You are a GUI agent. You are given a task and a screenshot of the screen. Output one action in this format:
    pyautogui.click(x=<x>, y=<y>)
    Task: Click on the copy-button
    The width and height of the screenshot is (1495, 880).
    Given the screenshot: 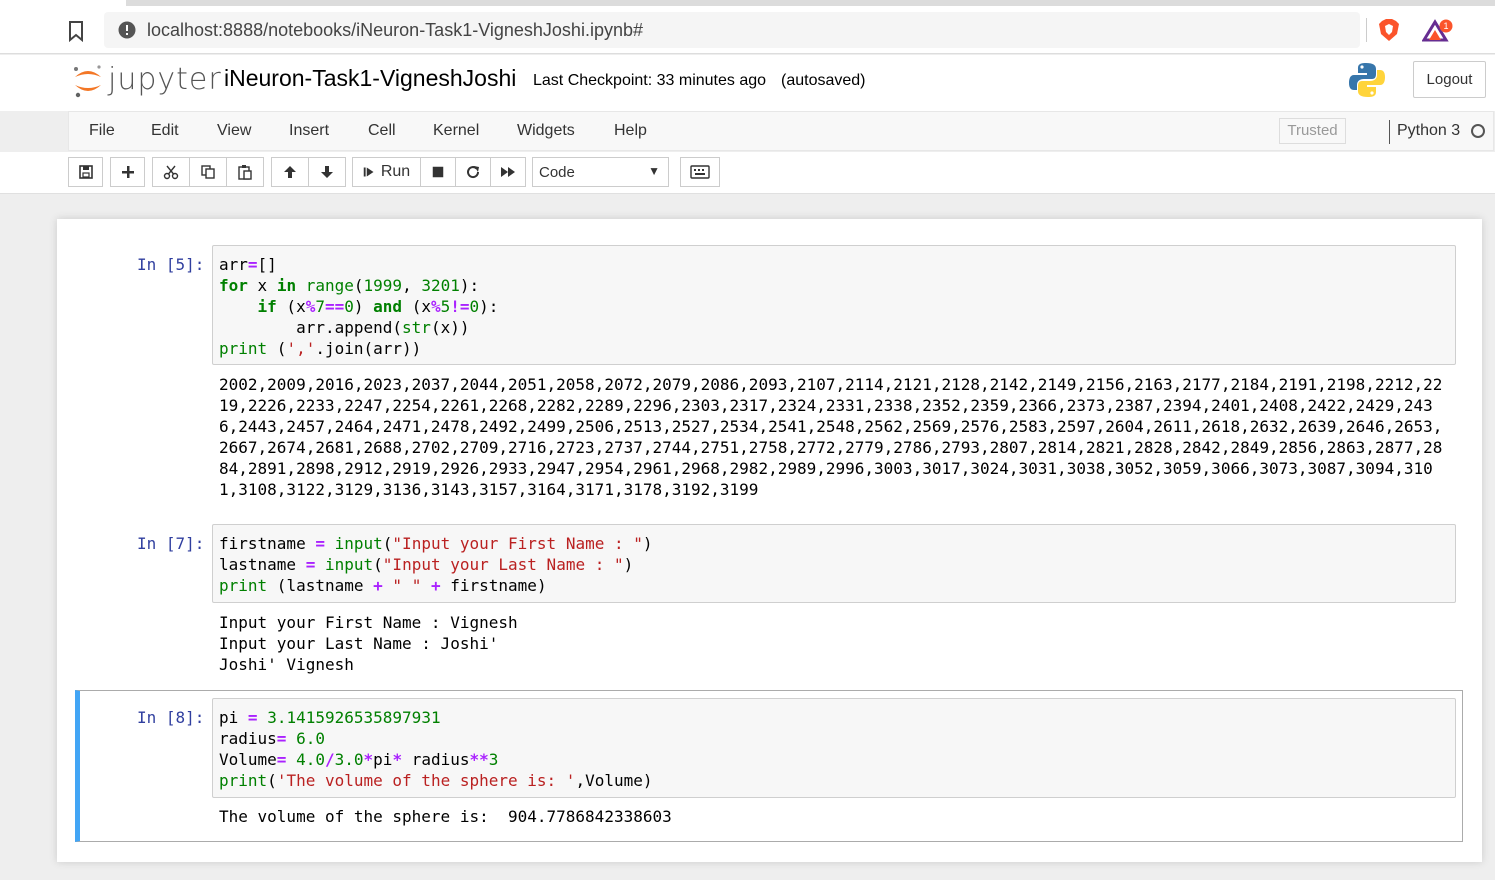 What is the action you would take?
    pyautogui.click(x=208, y=172)
    